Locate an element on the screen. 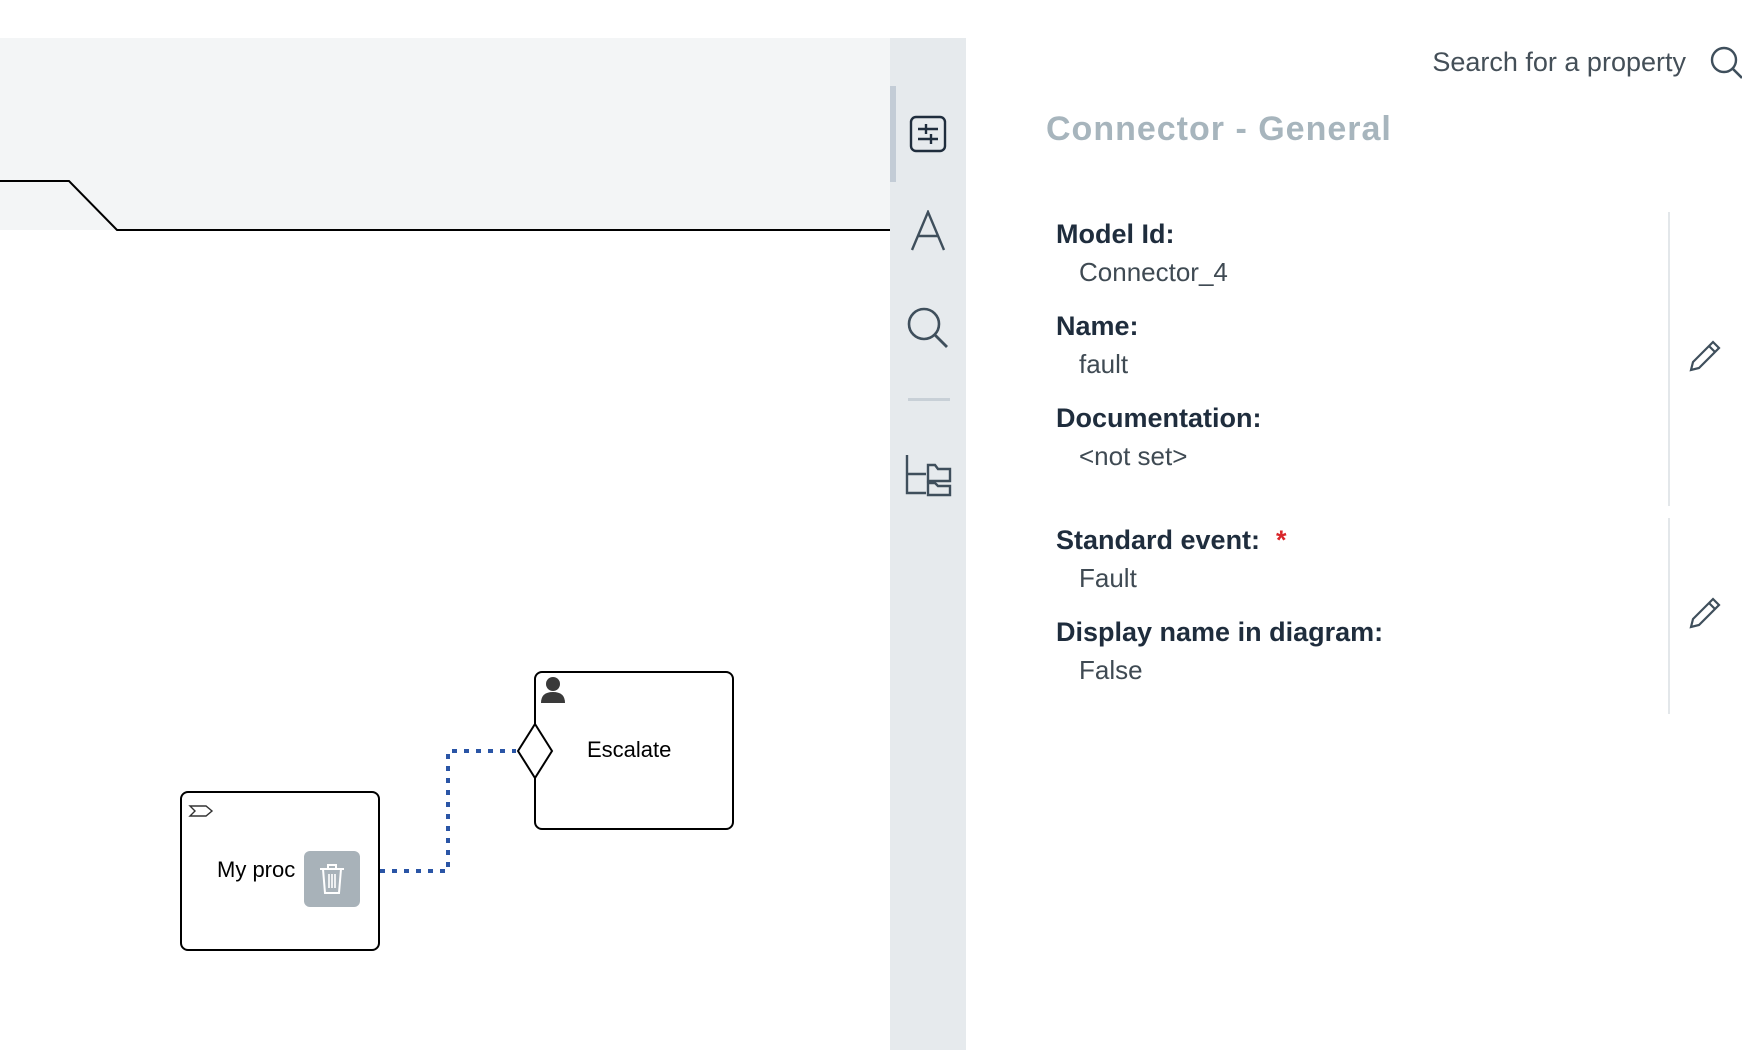  sliders-icon is located at coordinates (928, 134).